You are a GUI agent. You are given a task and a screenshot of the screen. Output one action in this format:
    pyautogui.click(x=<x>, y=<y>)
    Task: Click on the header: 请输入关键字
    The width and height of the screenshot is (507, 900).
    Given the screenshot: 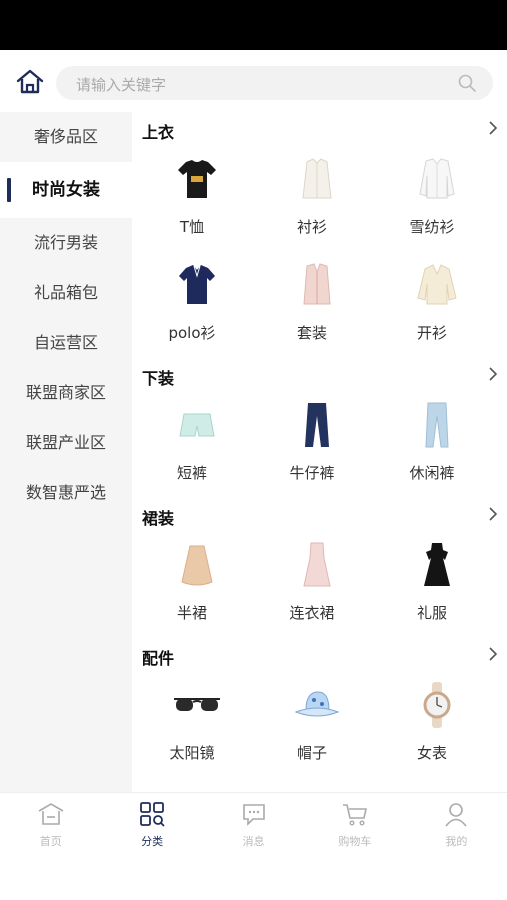 What is the action you would take?
    pyautogui.click(x=253, y=81)
    